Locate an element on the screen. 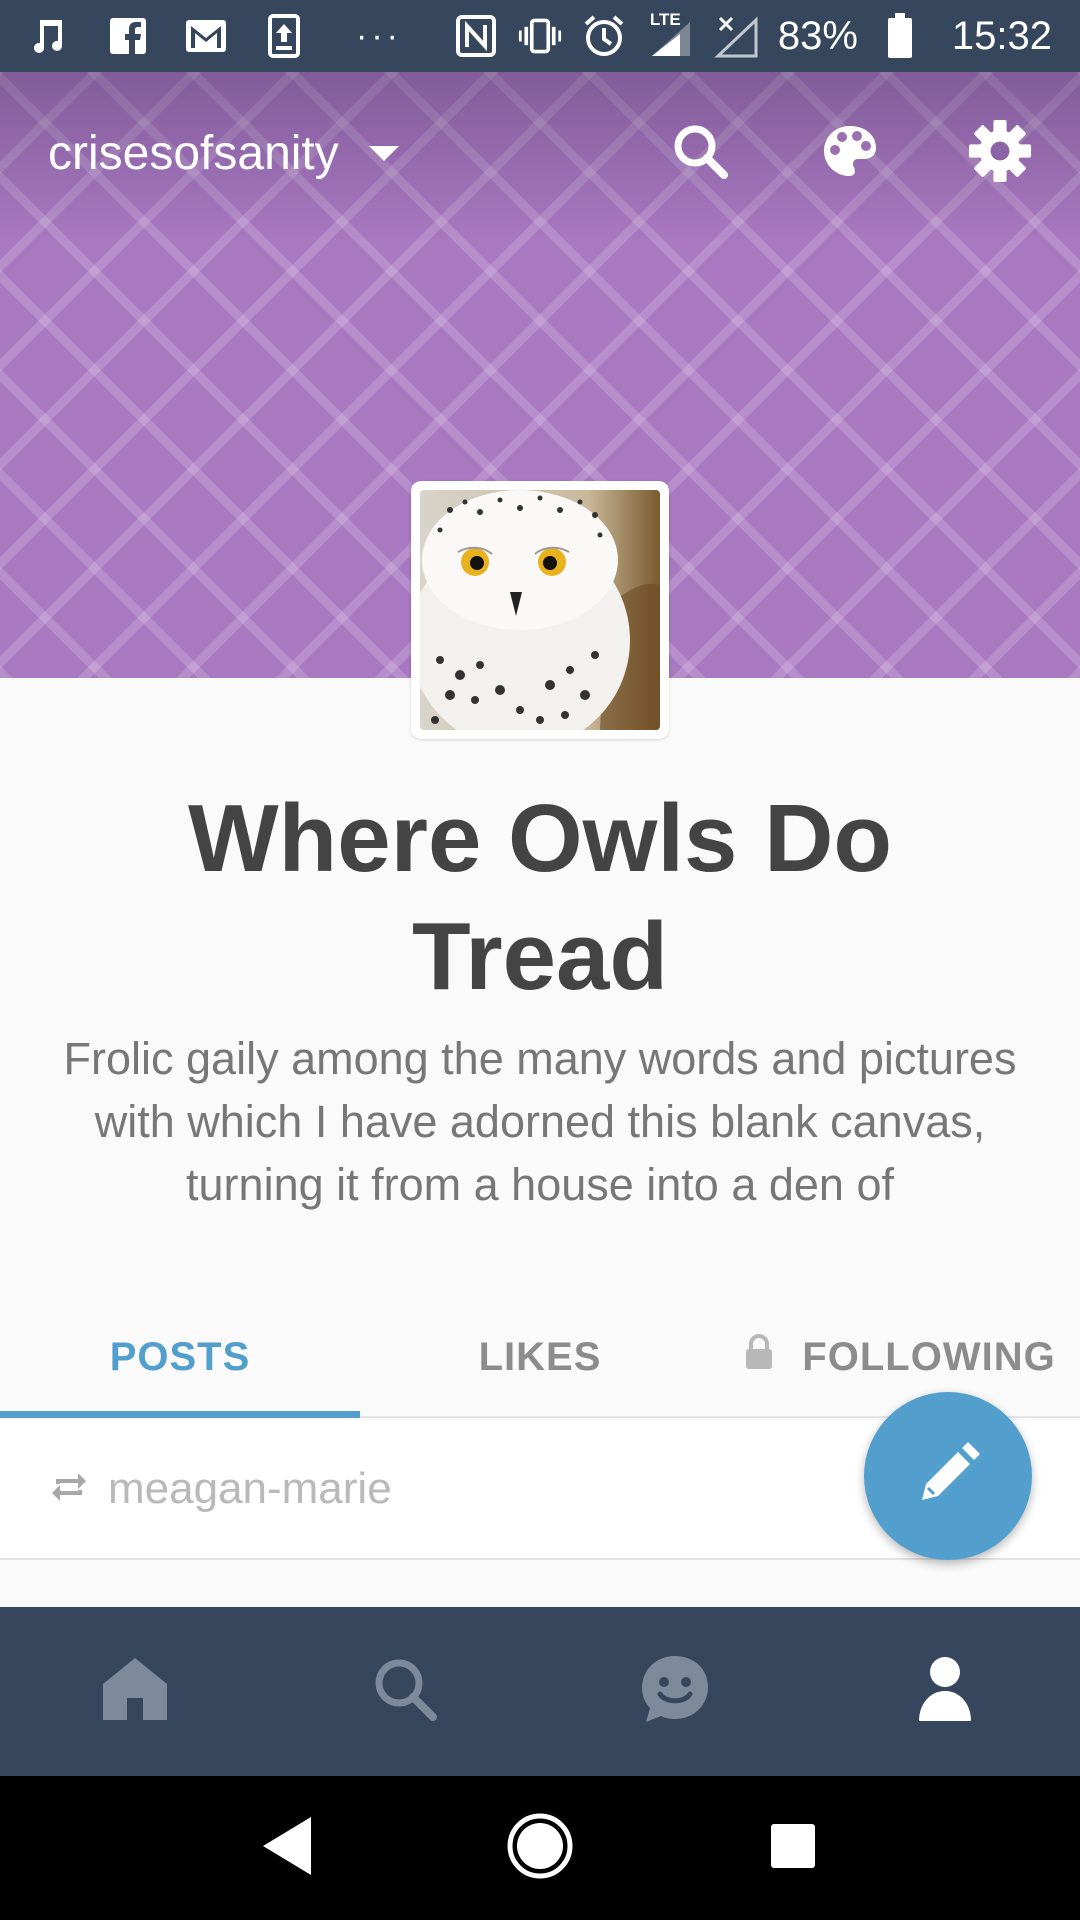 The width and height of the screenshot is (1080, 1920). clock: 15:32 is located at coordinates (1001, 35).